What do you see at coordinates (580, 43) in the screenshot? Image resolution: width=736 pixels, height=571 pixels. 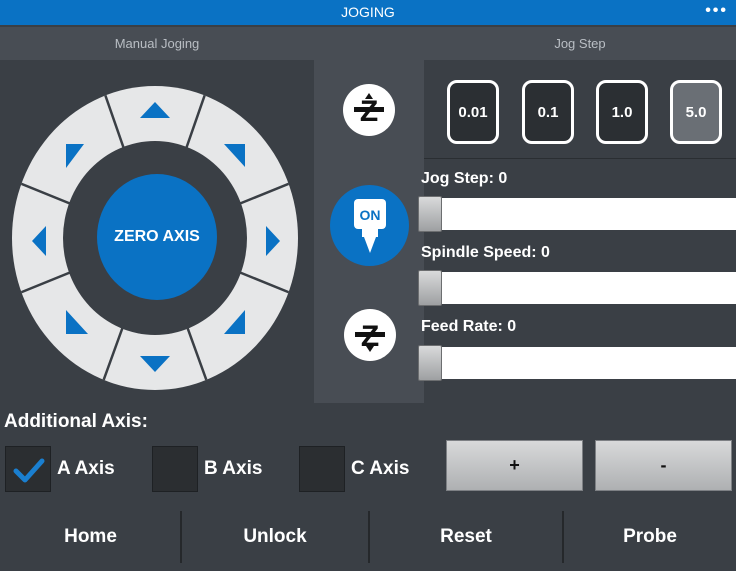 I see `jog-step-header: Jog Step` at bounding box center [580, 43].